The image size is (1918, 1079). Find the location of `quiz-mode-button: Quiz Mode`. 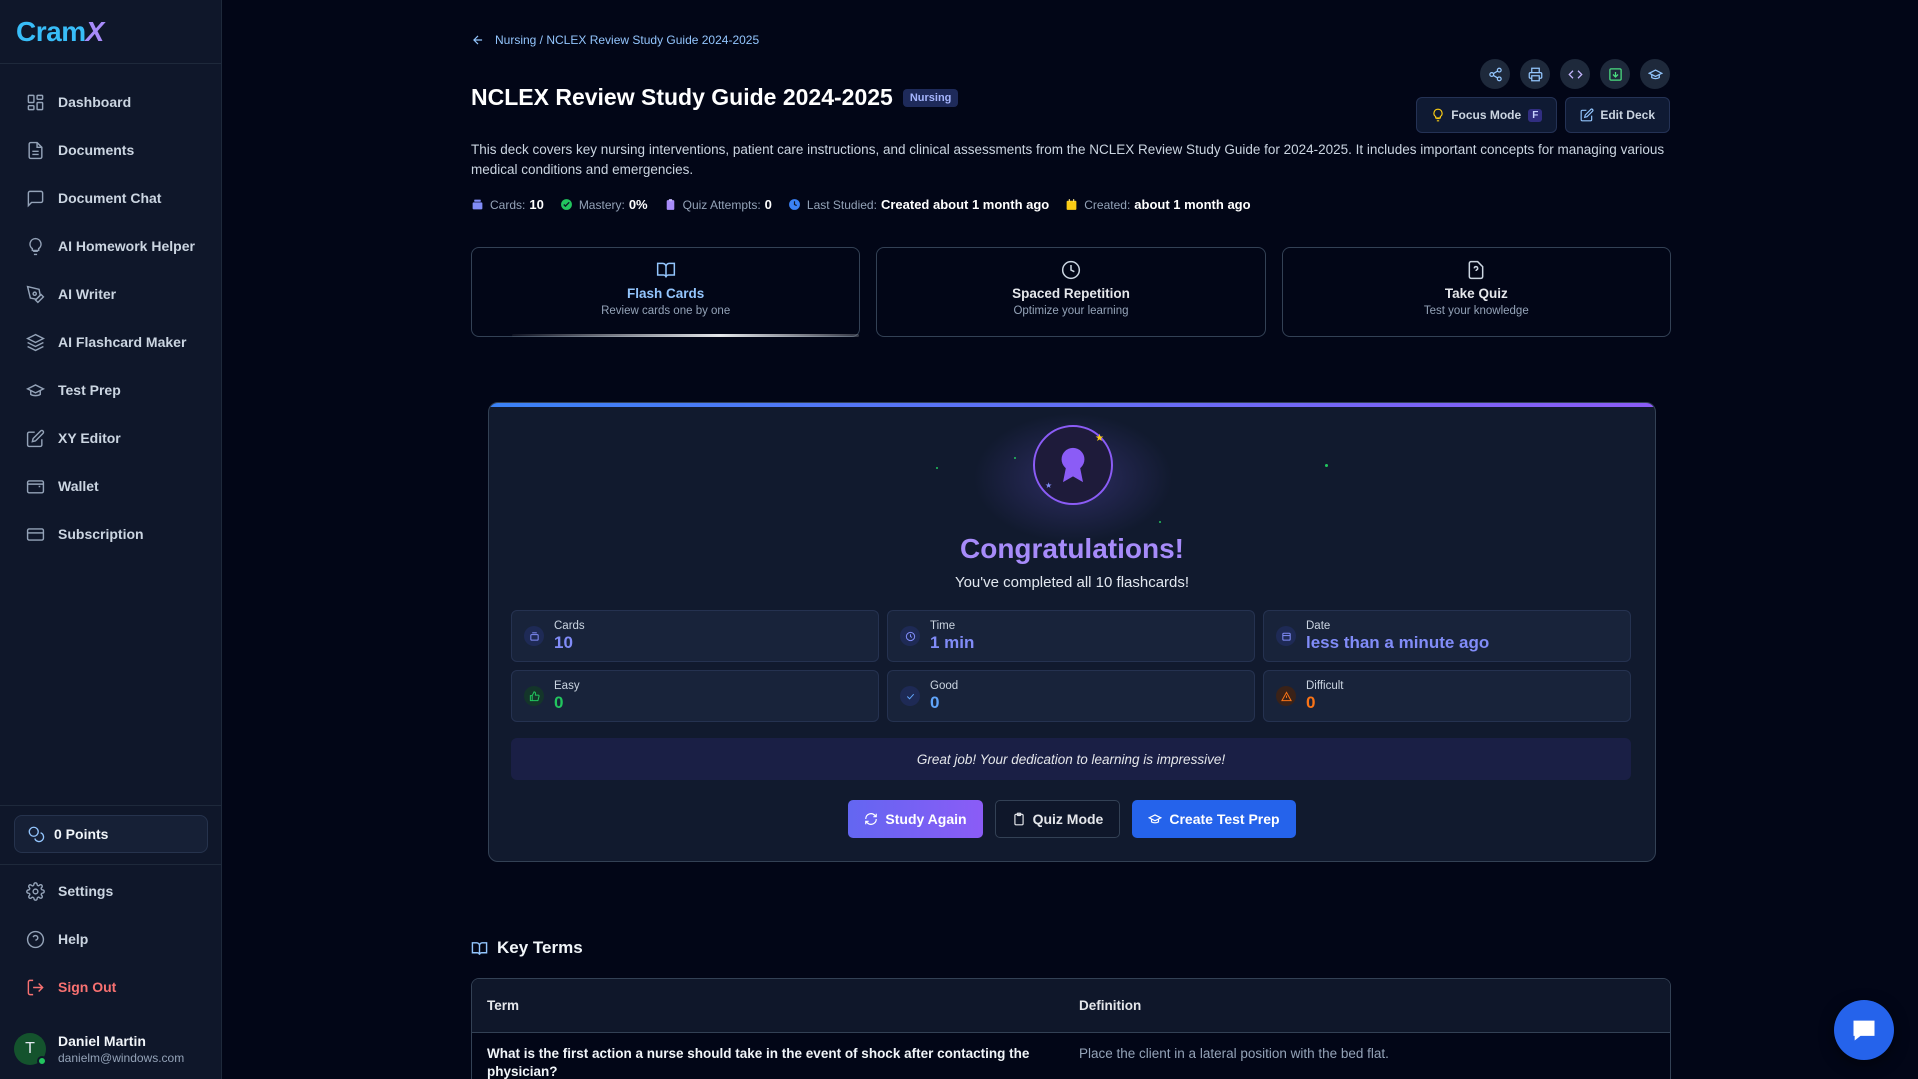

quiz-mode-button: Quiz Mode is located at coordinates (1057, 819).